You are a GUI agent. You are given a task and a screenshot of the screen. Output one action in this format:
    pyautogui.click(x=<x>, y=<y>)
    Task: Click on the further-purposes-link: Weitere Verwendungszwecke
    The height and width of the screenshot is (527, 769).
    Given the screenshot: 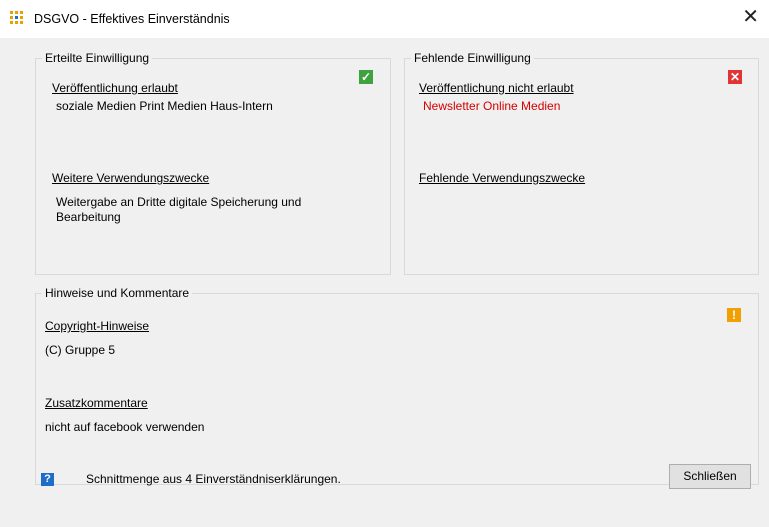 What is the action you would take?
    pyautogui.click(x=130, y=178)
    